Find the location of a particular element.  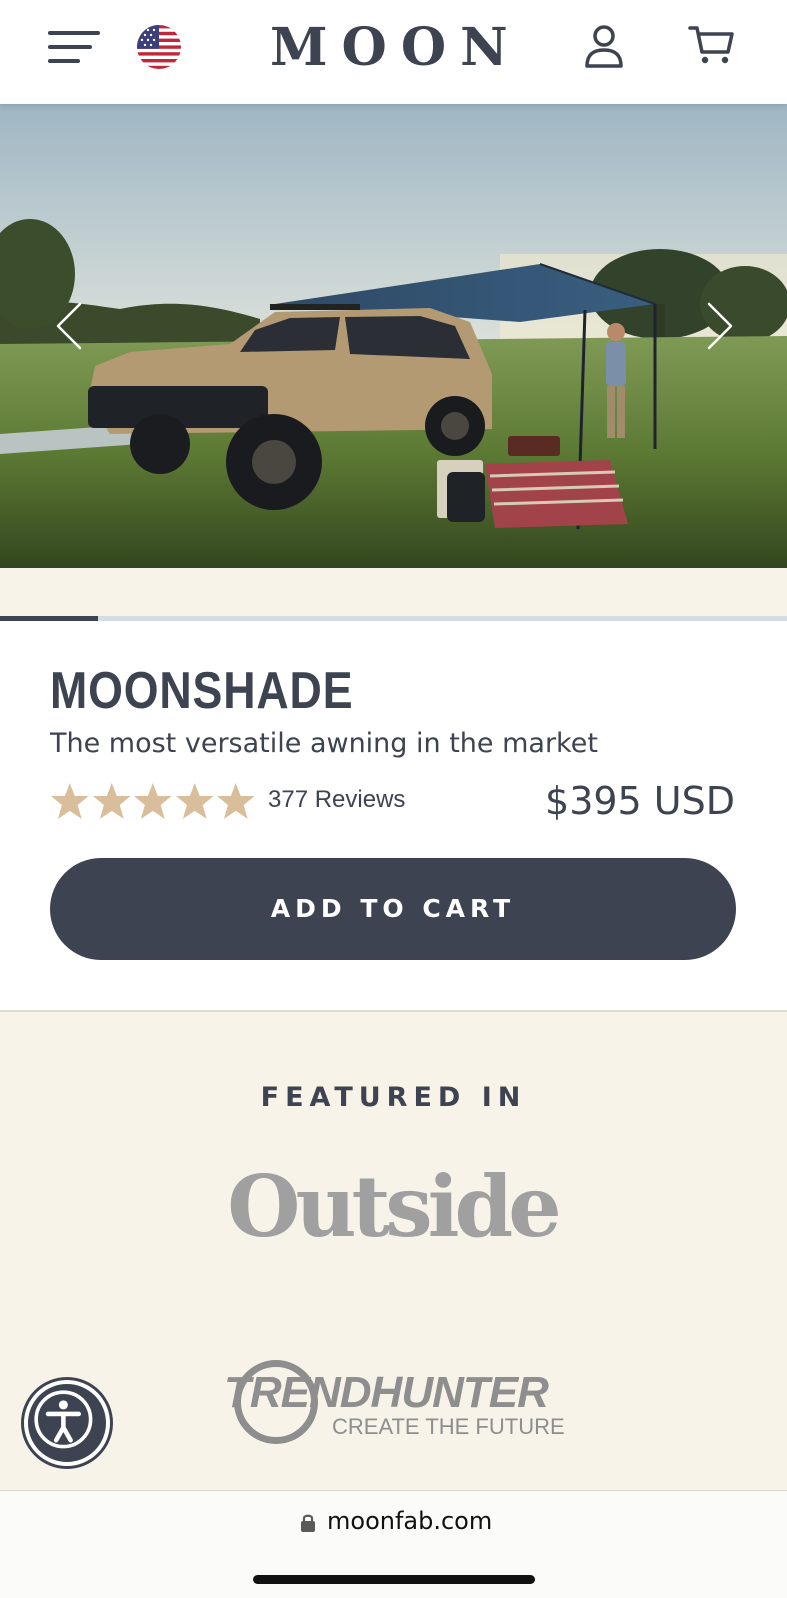

product-subtitle: The most versatile awning in the market is located at coordinates (324, 743).